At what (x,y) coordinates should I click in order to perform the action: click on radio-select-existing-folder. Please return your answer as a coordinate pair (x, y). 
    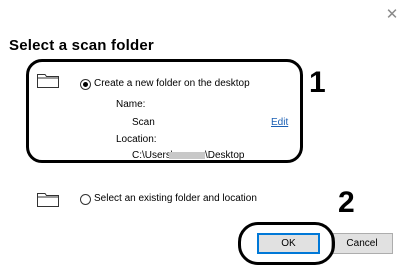
    Looking at the image, I should click on (85, 199).